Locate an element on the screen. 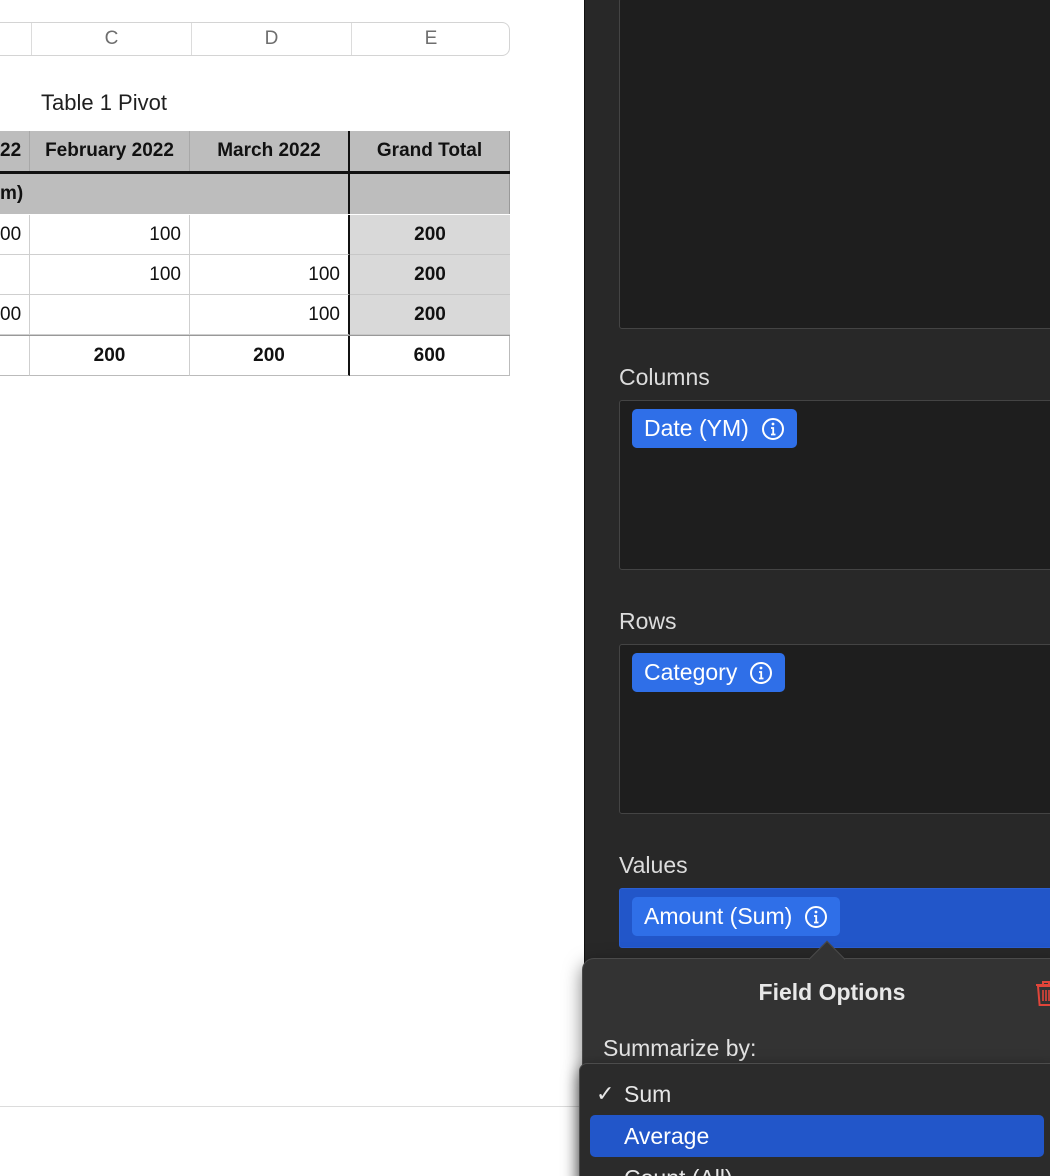  canvas-divider is located at coordinates (292, 1106).